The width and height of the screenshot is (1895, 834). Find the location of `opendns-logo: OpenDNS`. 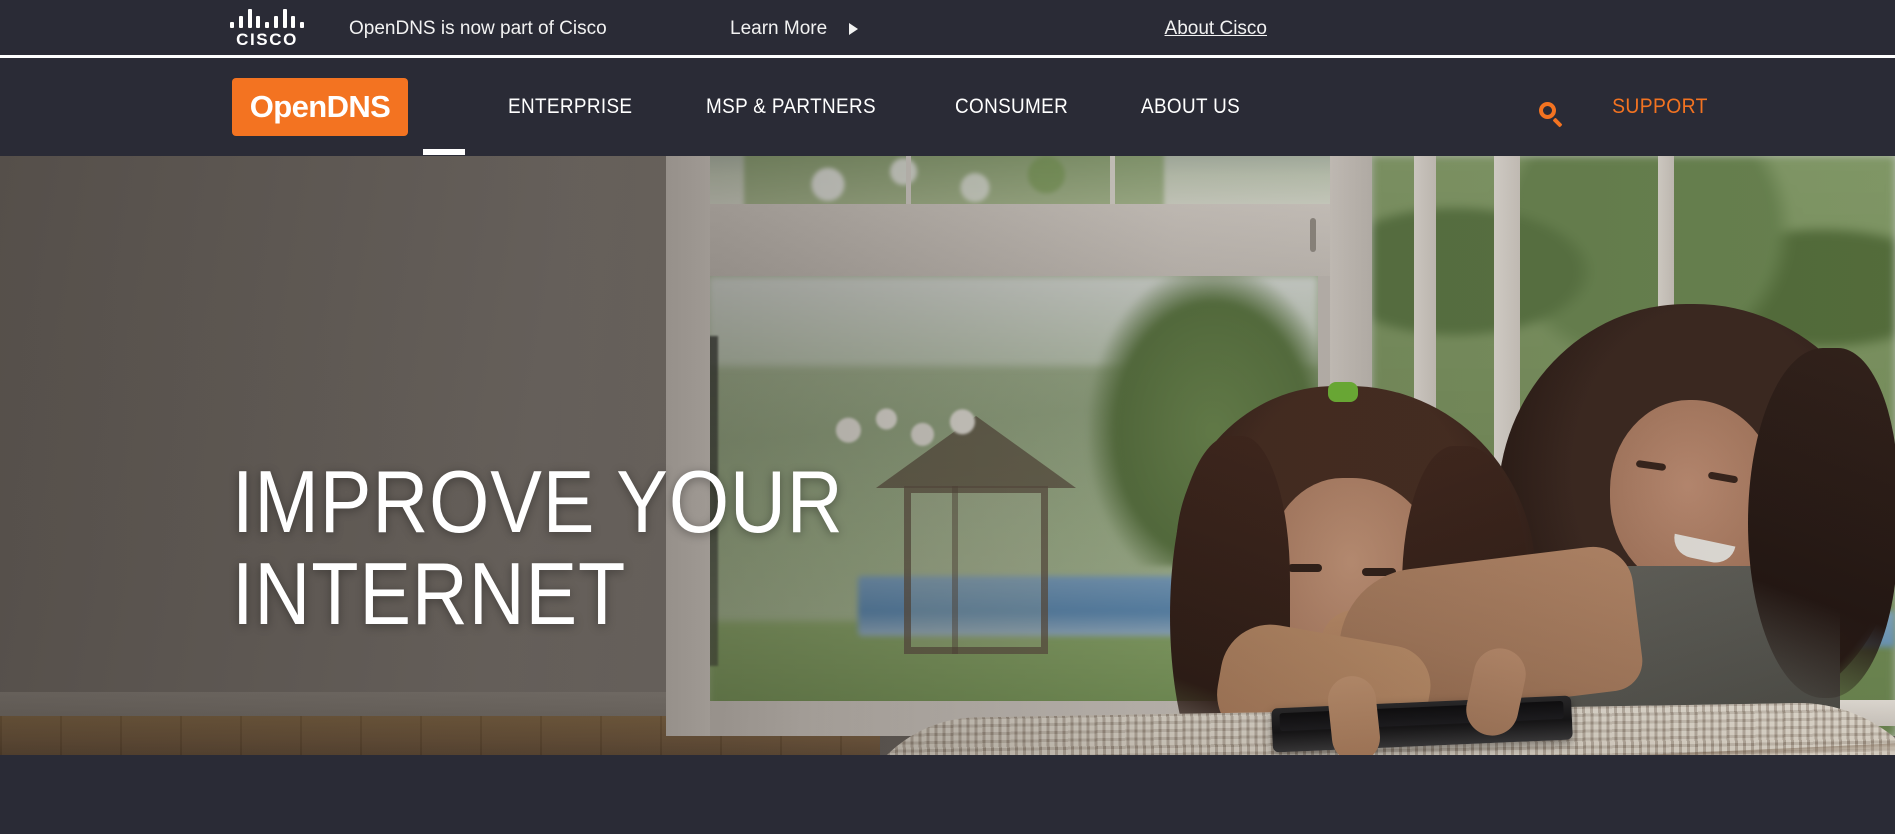

opendns-logo: OpenDNS is located at coordinates (320, 107).